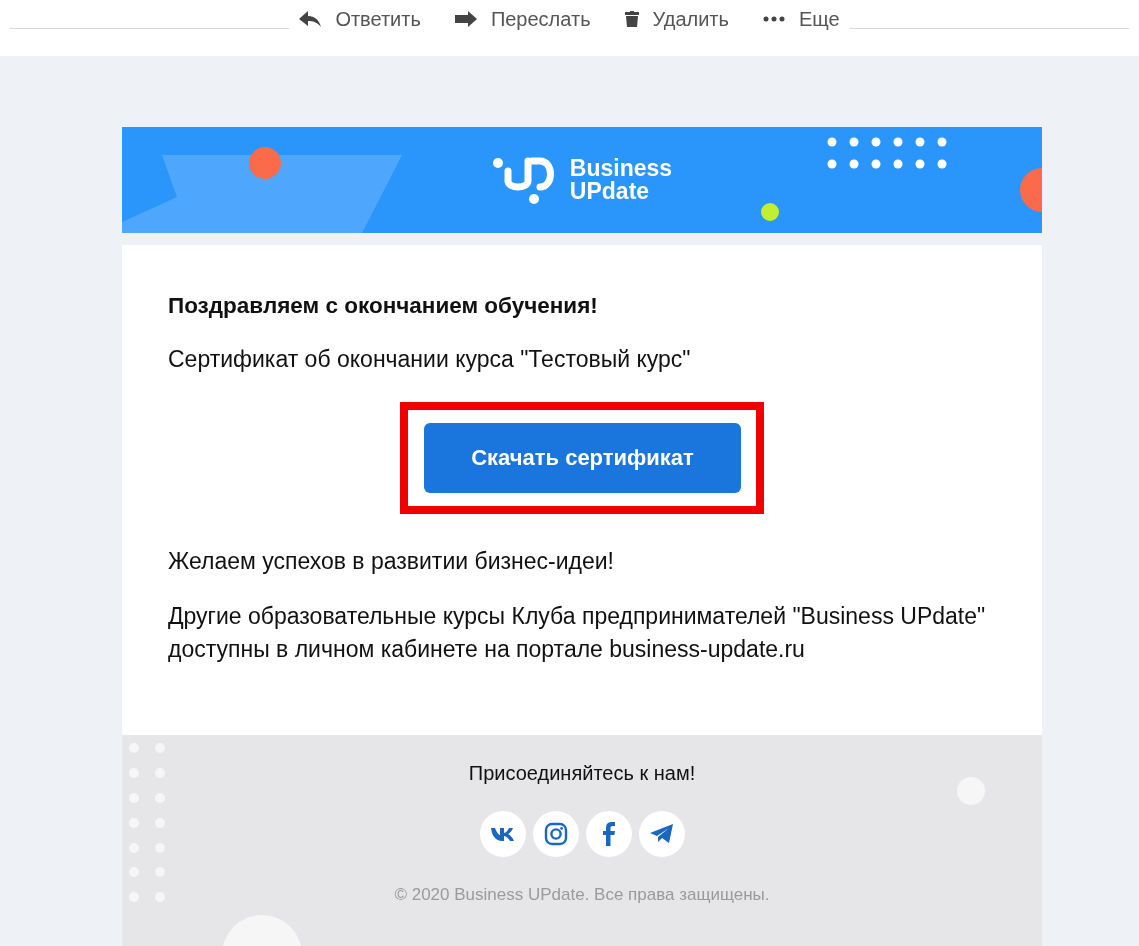 The image size is (1139, 946). I want to click on toolbar-button: Удалить, so click(676, 19).